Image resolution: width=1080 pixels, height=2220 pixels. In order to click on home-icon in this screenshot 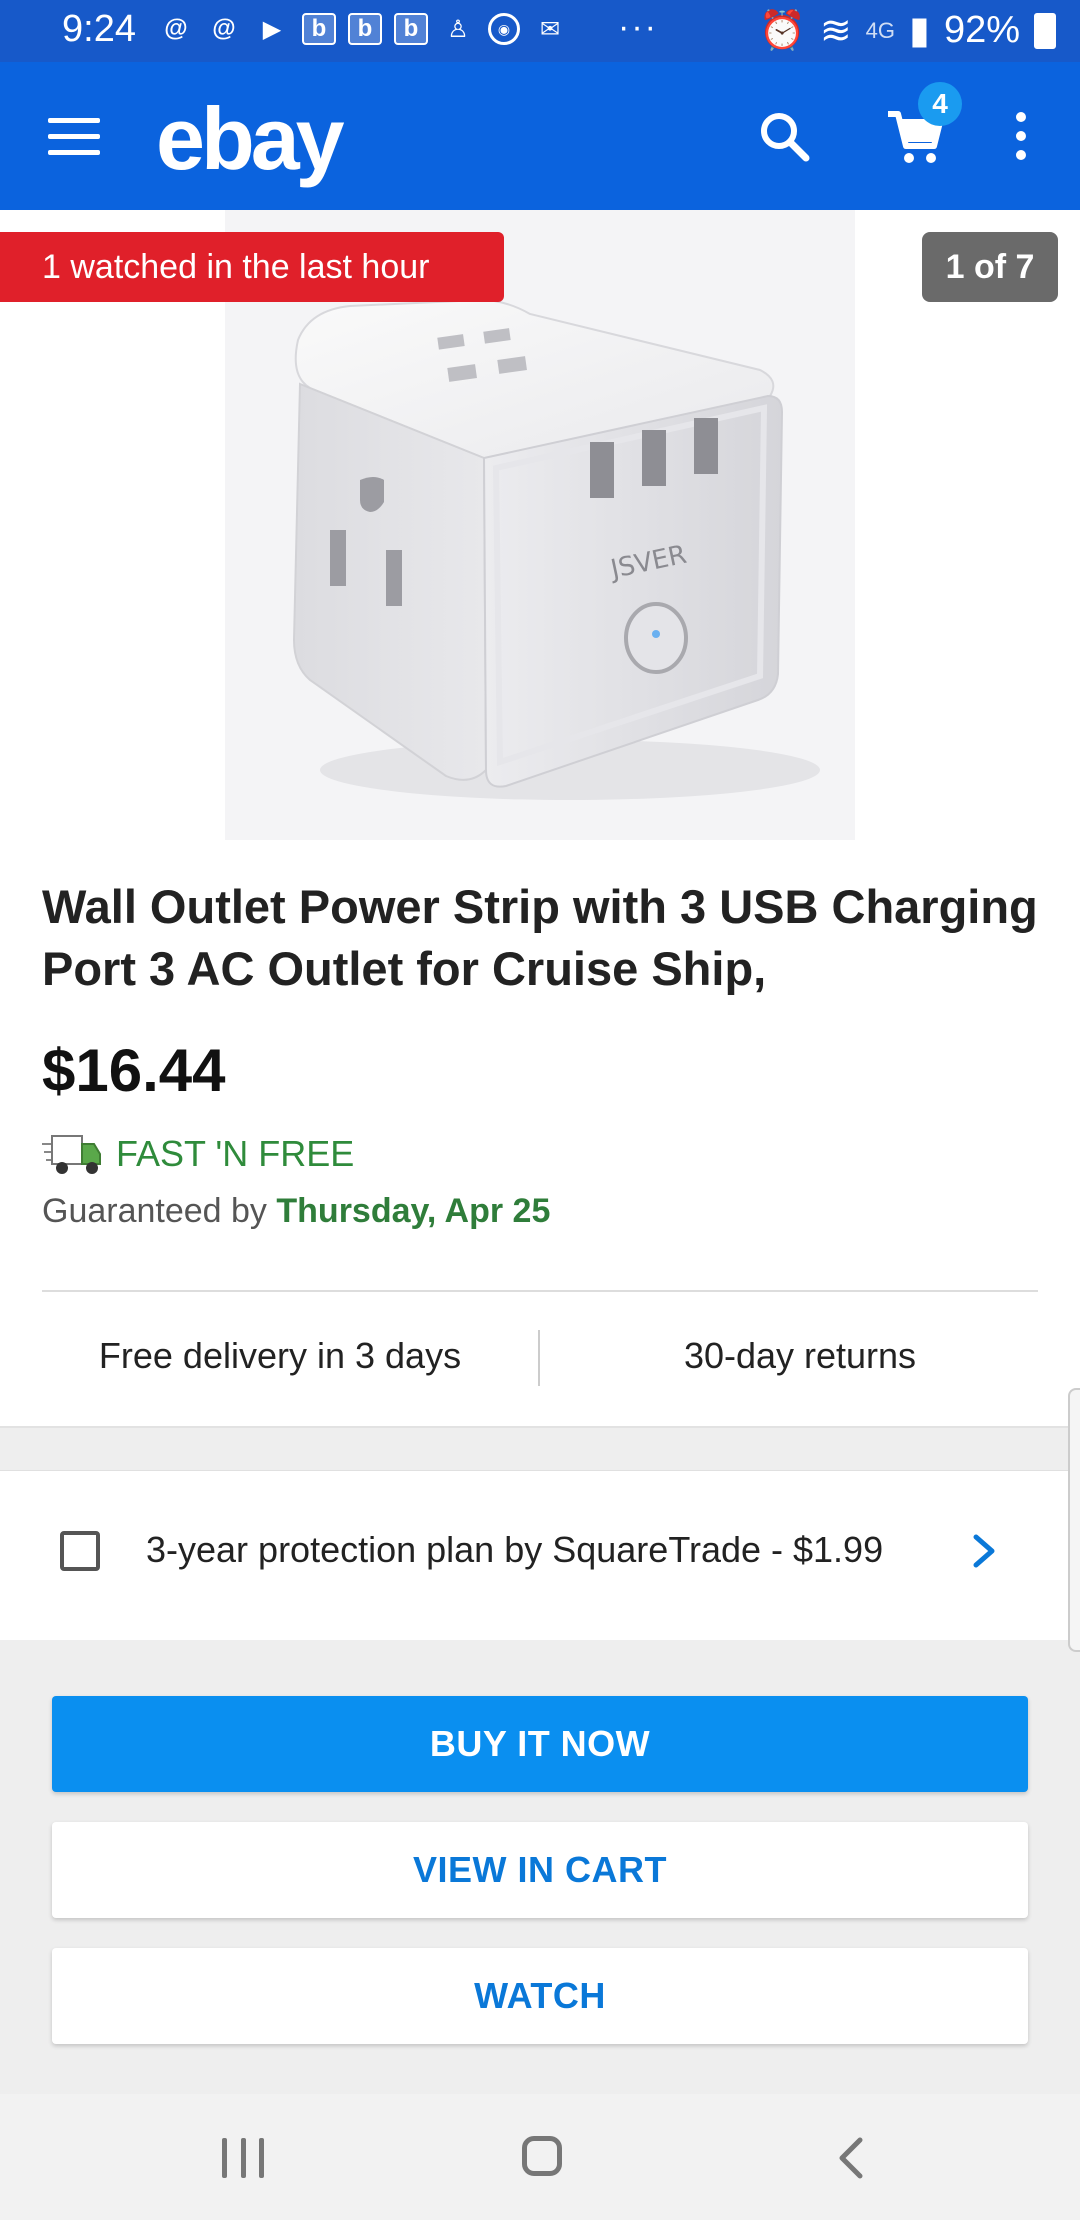, I will do `click(542, 2156)`.